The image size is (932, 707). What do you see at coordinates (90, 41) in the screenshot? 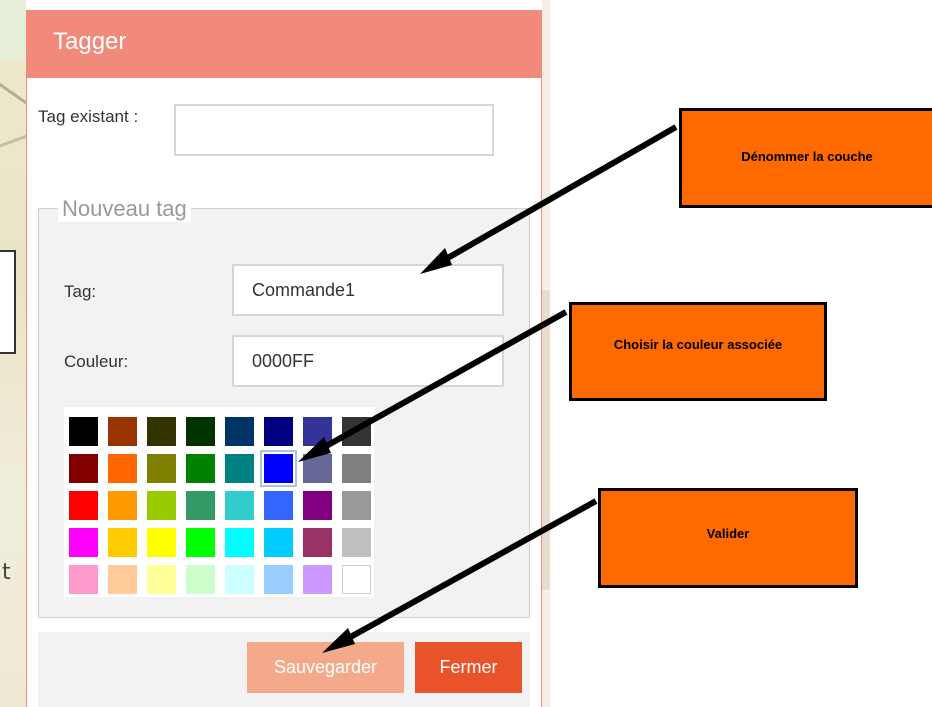
I see `dialog-title: Tagger` at bounding box center [90, 41].